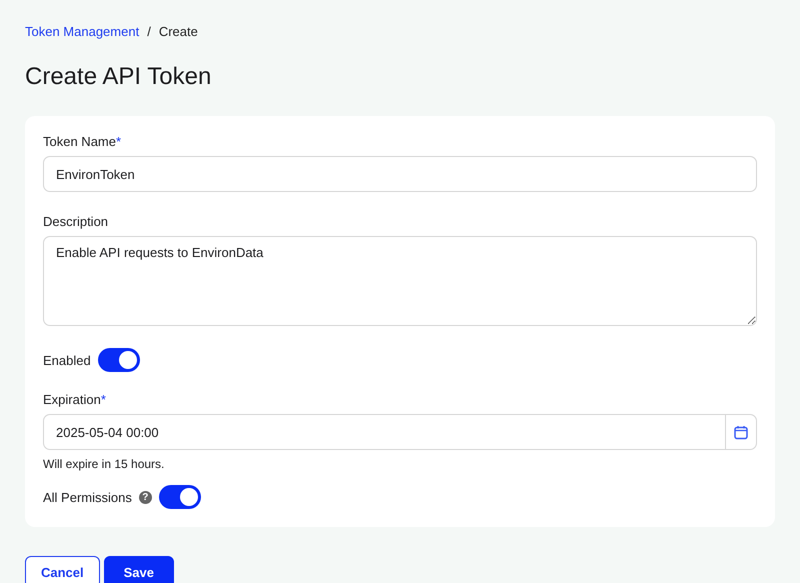  I want to click on description-field: Enable API requests to EnvironData, so click(400, 281).